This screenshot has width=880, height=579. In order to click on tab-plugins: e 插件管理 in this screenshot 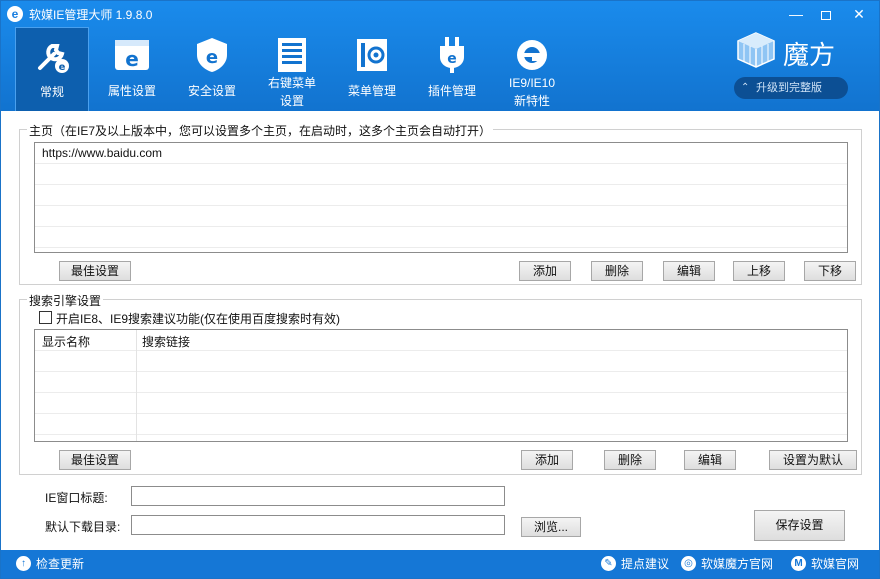, I will do `click(452, 69)`.